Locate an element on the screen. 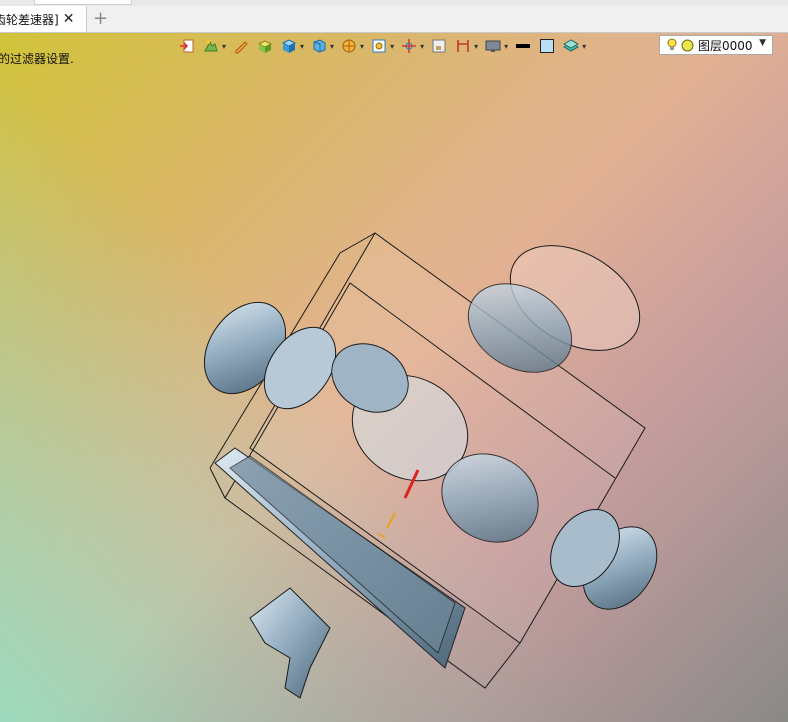 The image size is (788, 722). layer-select: 图层0000 ▼ is located at coordinates (716, 45).